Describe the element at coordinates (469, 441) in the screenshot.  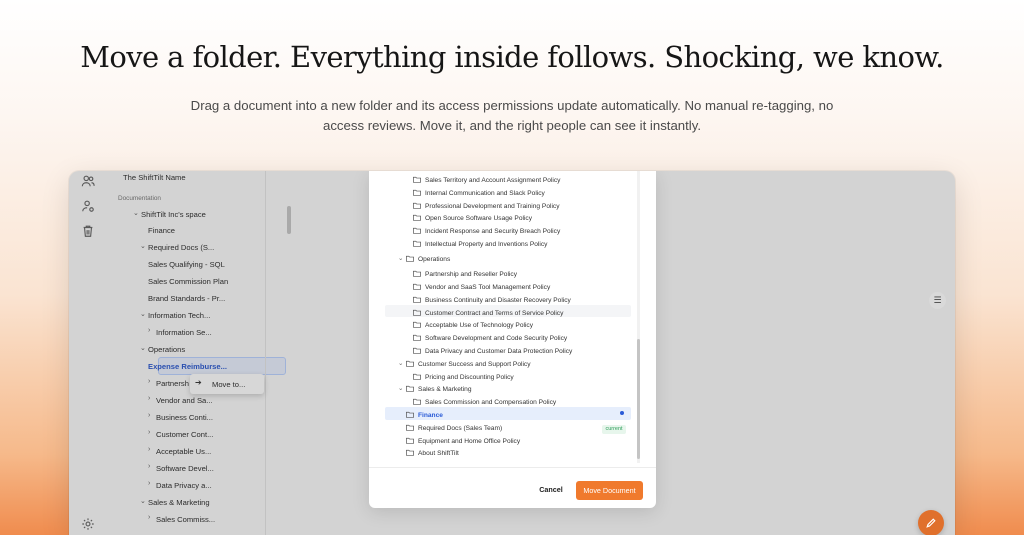
I see `folder-label: Equipment and Home Office Policy` at that location.